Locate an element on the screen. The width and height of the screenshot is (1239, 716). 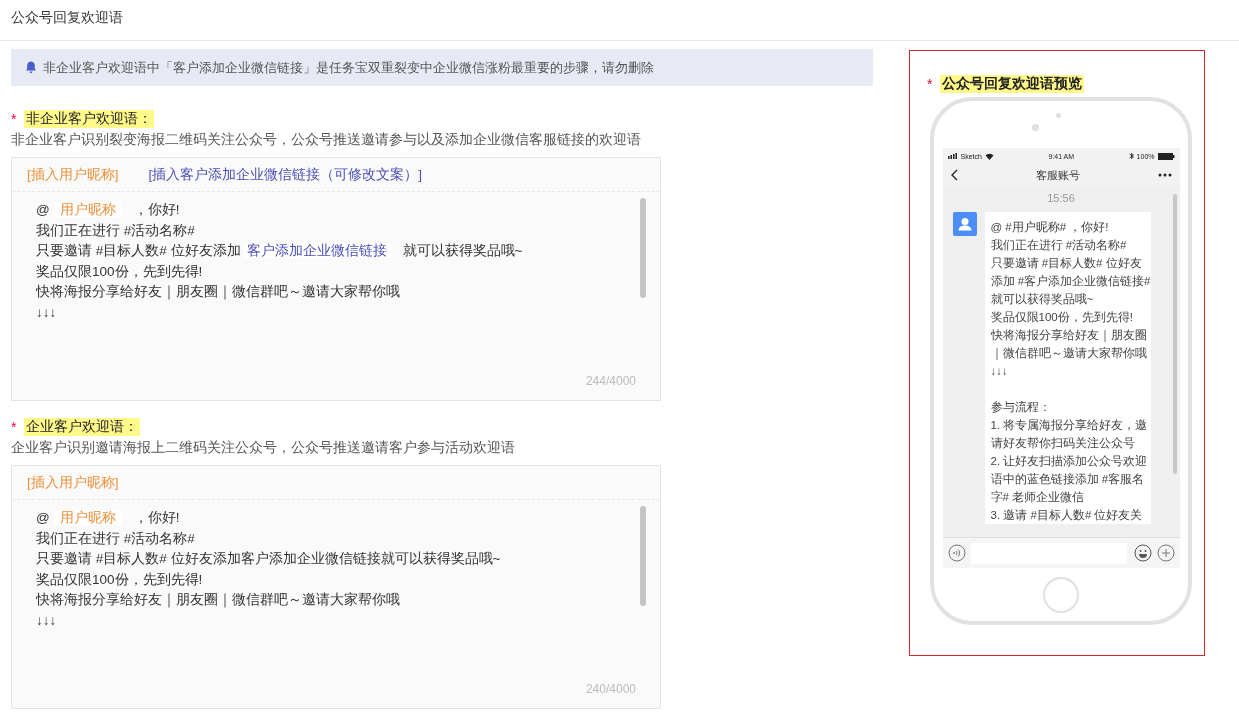
message-line: 字# 老师企业微信 is located at coordinates (1038, 497).